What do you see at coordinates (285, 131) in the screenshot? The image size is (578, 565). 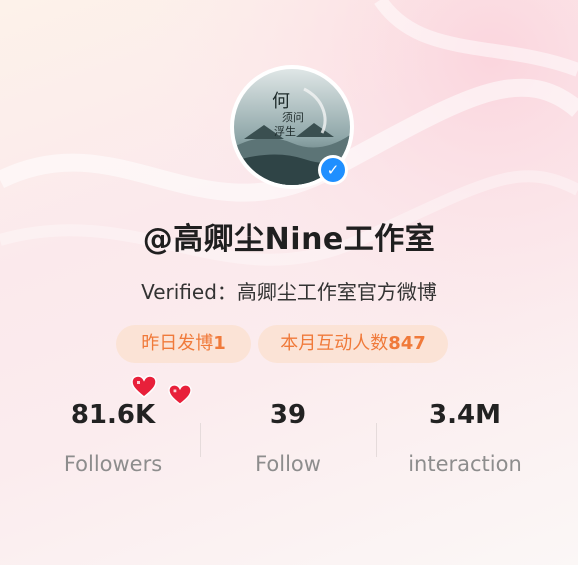 I see `svg-text: 浮生` at bounding box center [285, 131].